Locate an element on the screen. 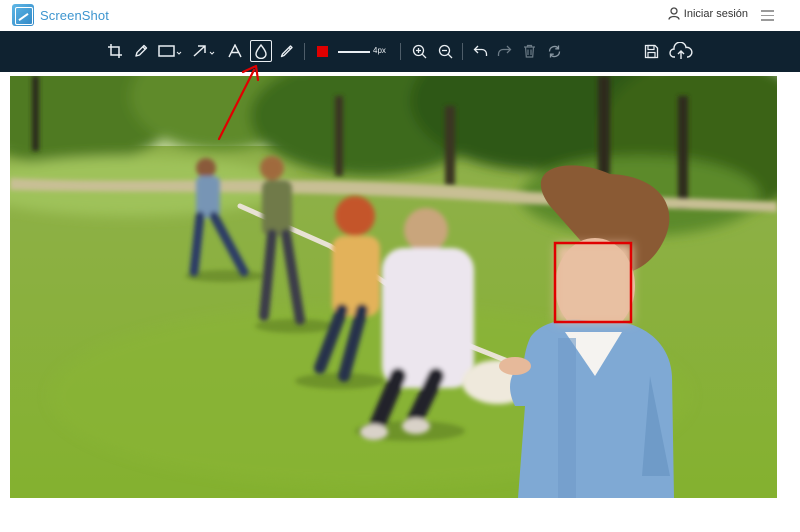 Image resolution: width=800 pixels, height=532 pixels. zoom-in-button is located at coordinates (419, 51).